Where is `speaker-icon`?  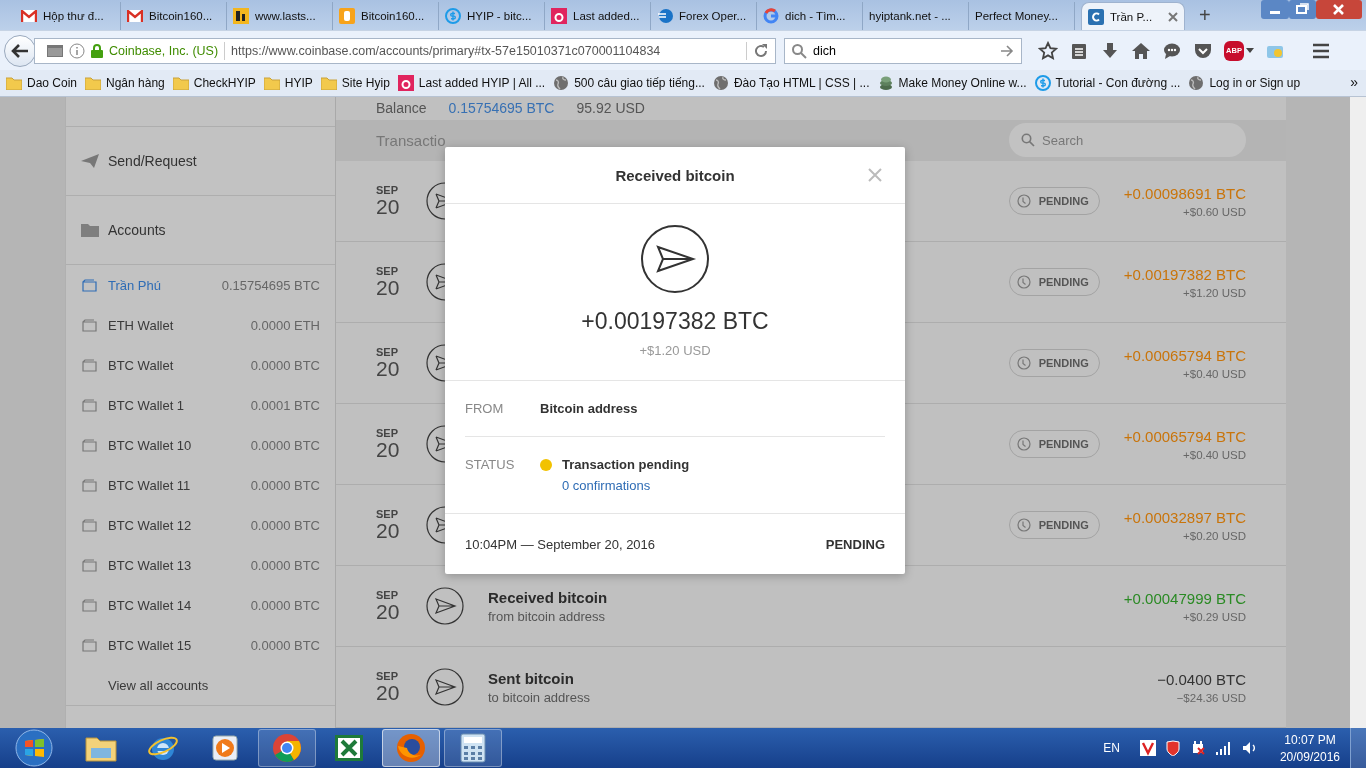 speaker-icon is located at coordinates (1249, 748).